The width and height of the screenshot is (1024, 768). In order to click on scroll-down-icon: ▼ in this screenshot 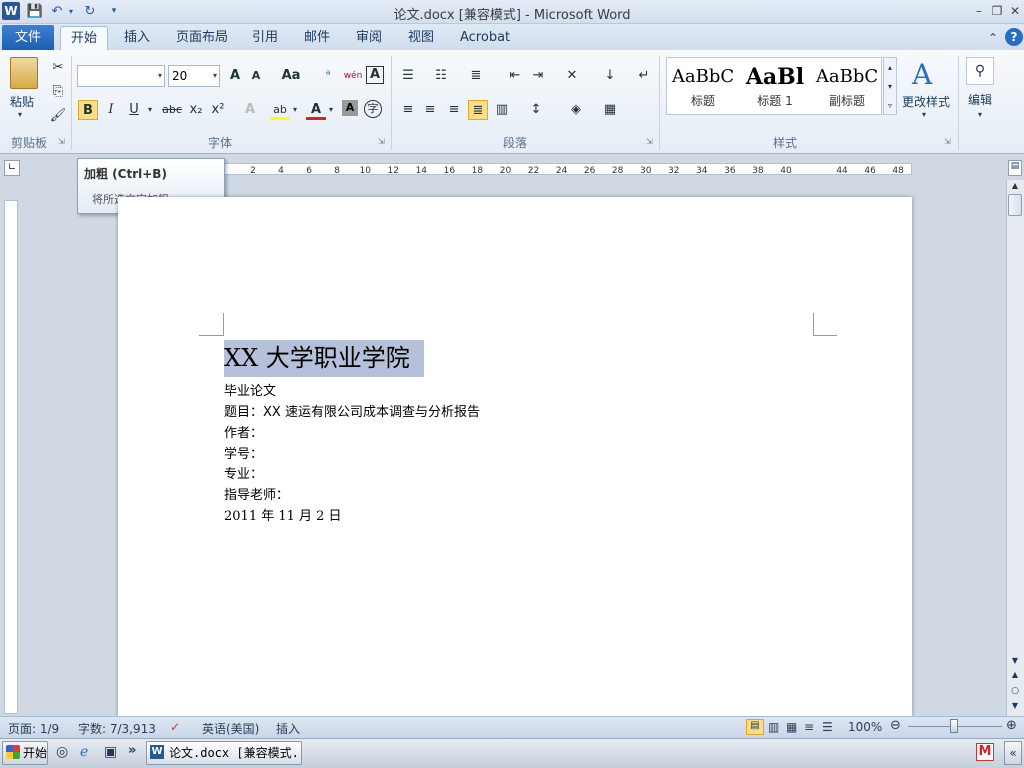, I will do `click(1015, 662)`.